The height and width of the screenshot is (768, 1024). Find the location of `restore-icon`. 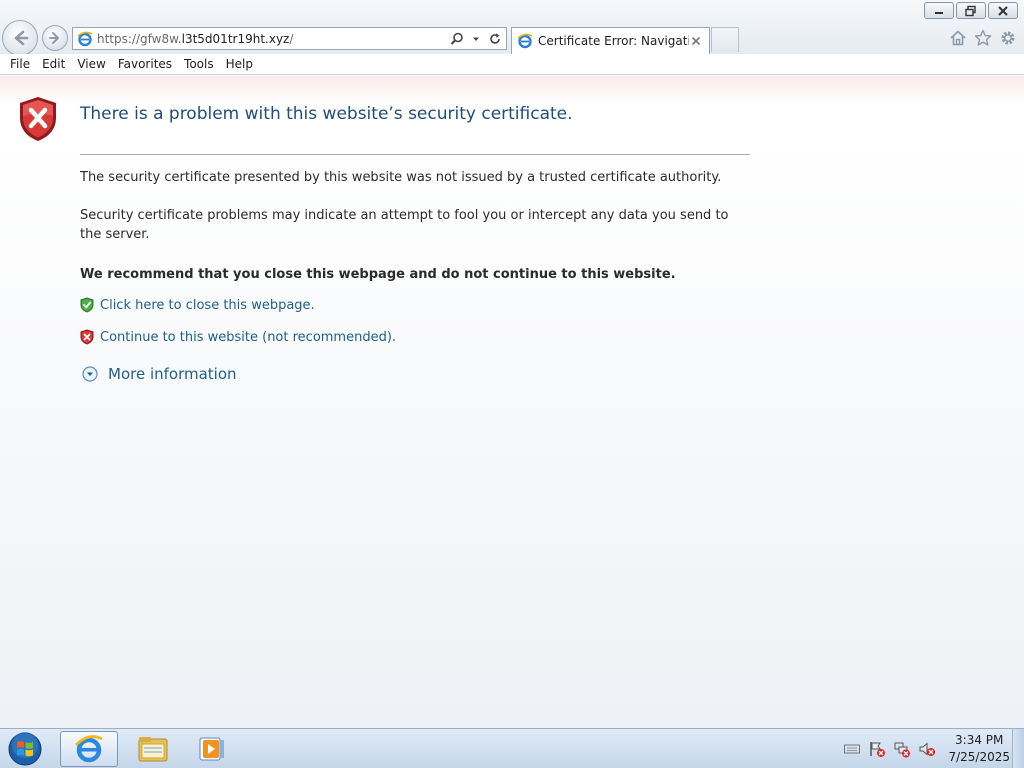

restore-icon is located at coordinates (970, 10).